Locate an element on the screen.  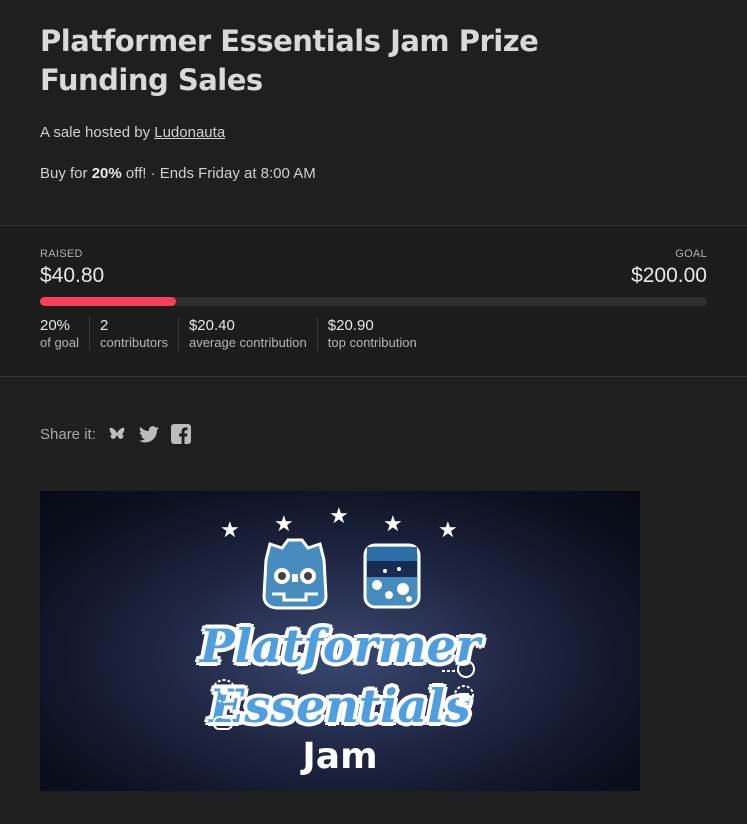
banner-line-3: Jam is located at coordinates (340, 756).